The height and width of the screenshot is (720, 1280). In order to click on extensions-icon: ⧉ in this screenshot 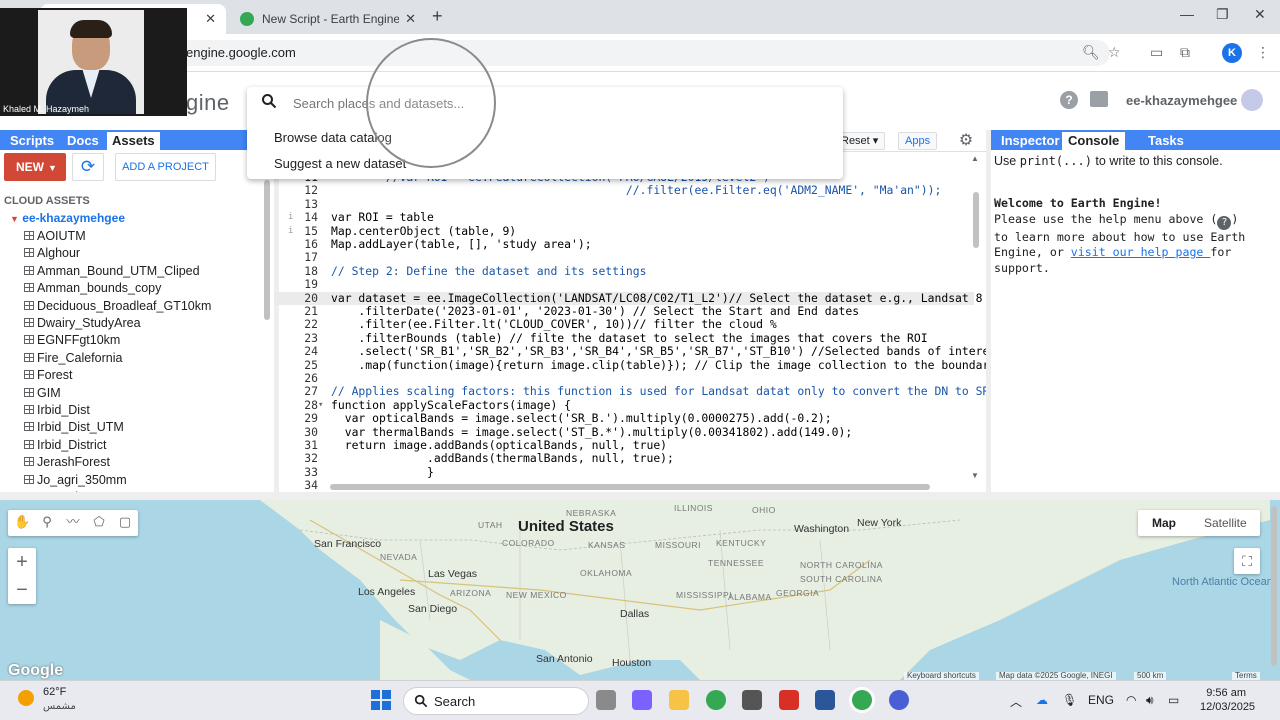, I will do `click(1185, 52)`.